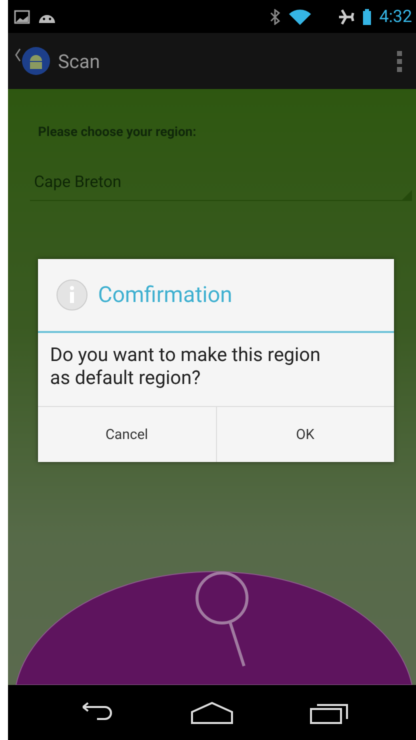 This screenshot has width=416, height=740. Describe the element at coordinates (18, 55) in the screenshot. I see `chevron-icon` at that location.